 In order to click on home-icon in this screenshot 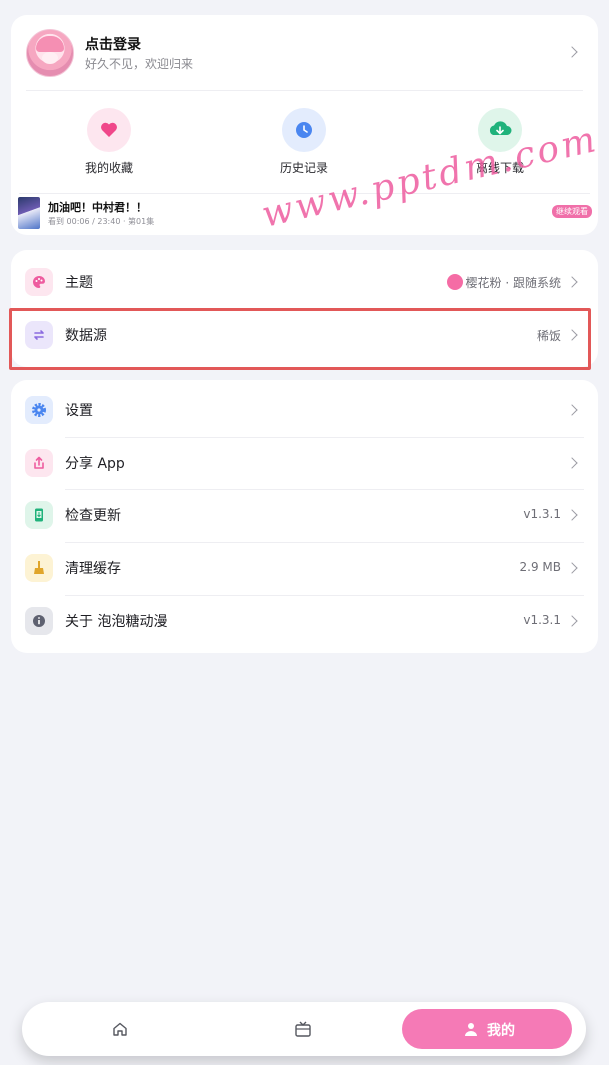, I will do `click(120, 1031)`.